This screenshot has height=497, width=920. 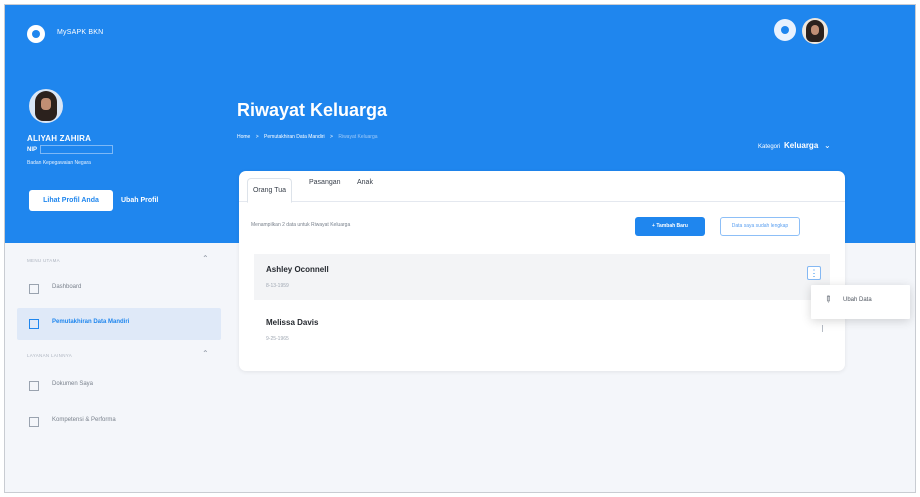 I want to click on breadcrumb-data-update: Pemutakhiran Data Mandiri, so click(x=294, y=137).